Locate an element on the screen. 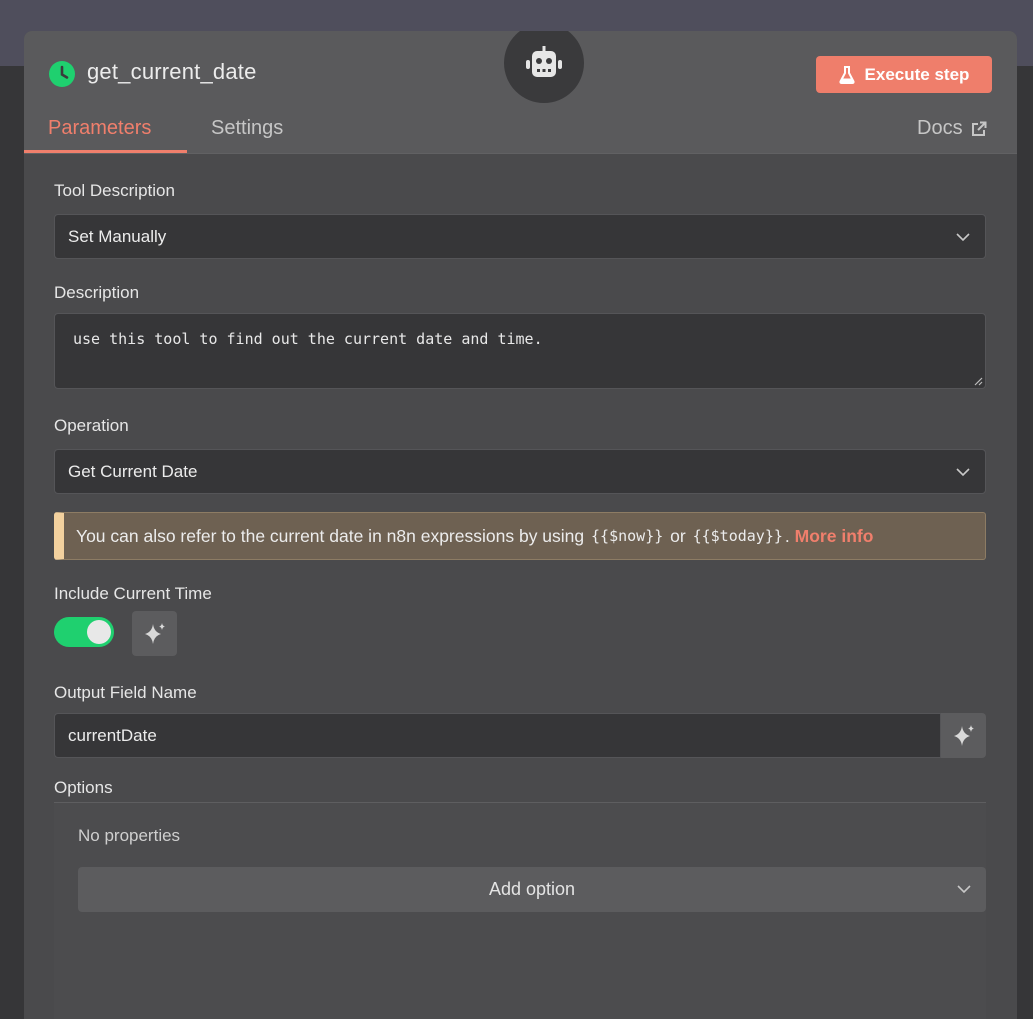 The image size is (1033, 1019). add-option-label: Add option is located at coordinates (532, 889).